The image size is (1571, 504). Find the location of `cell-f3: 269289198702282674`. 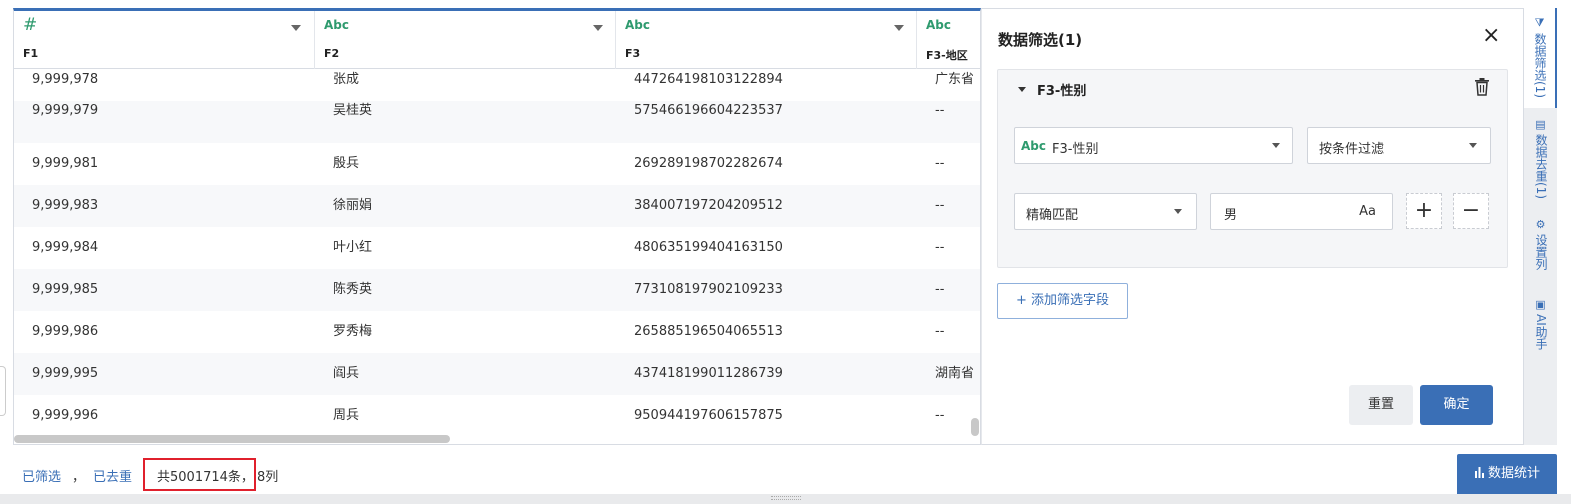

cell-f3: 269289198702282674 is located at coordinates (708, 163).